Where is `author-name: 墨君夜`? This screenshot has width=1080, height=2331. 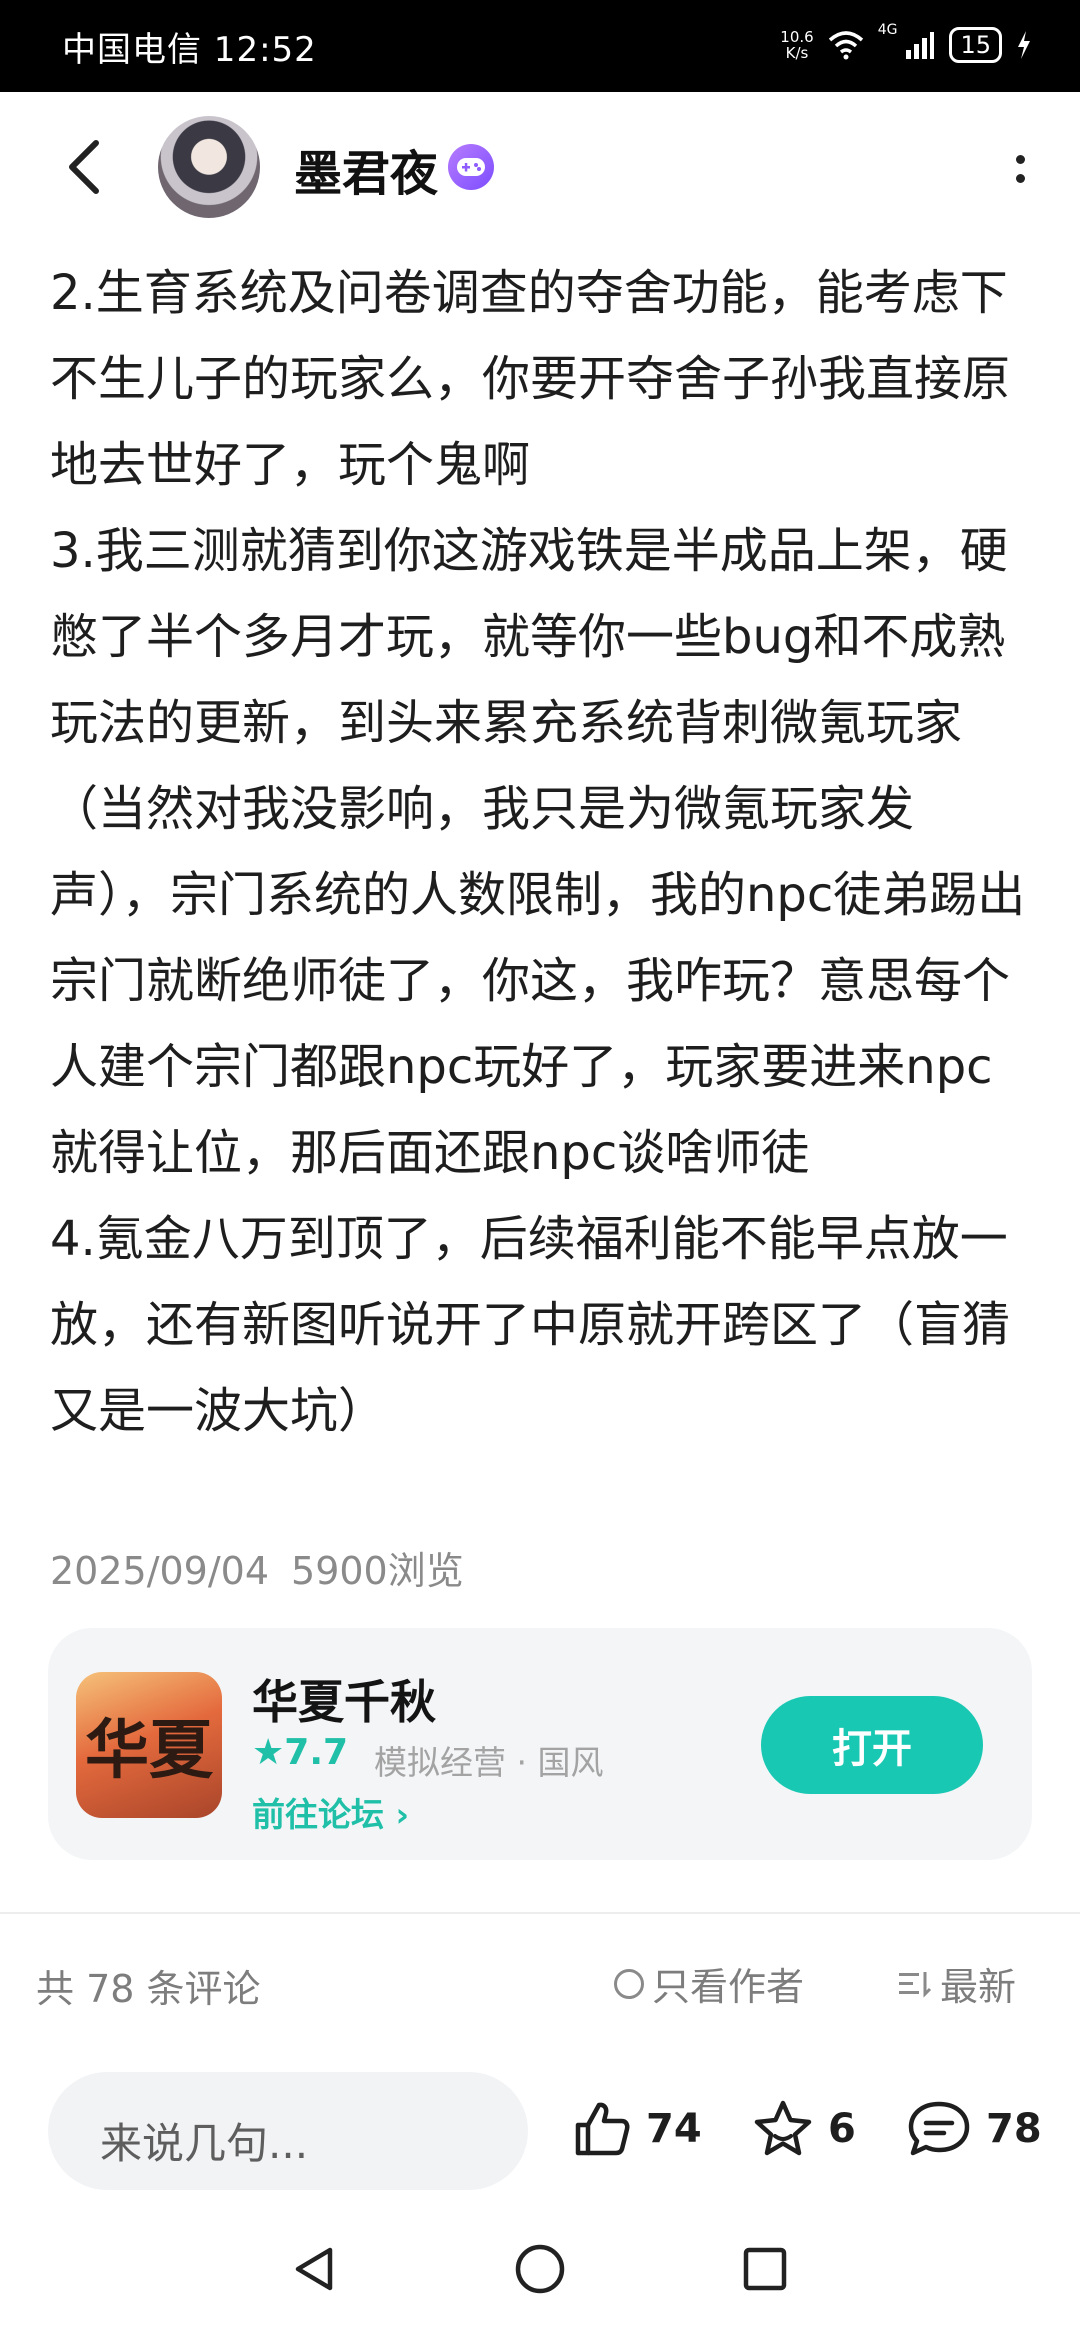 author-name: 墨君夜 is located at coordinates (366, 169).